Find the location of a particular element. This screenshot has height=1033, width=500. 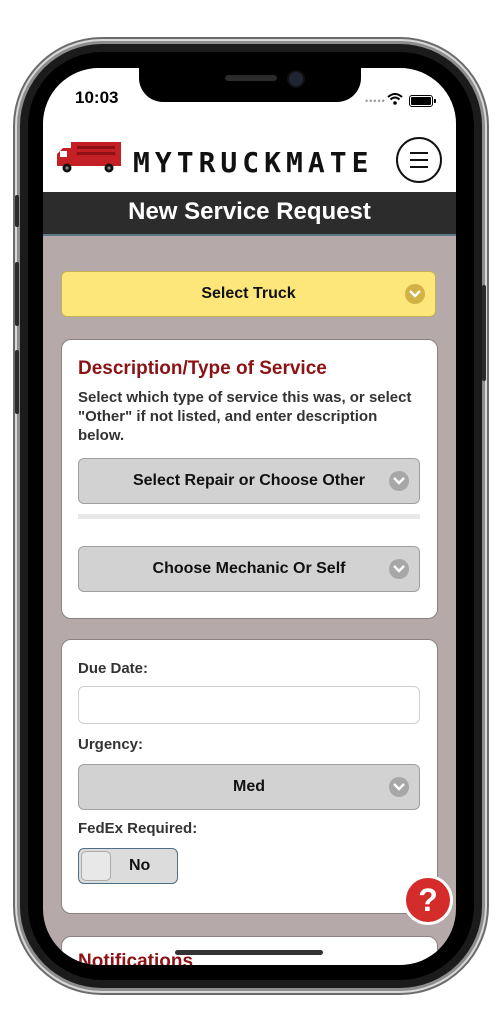

select-truck-label: Select Truck is located at coordinates (248, 293).